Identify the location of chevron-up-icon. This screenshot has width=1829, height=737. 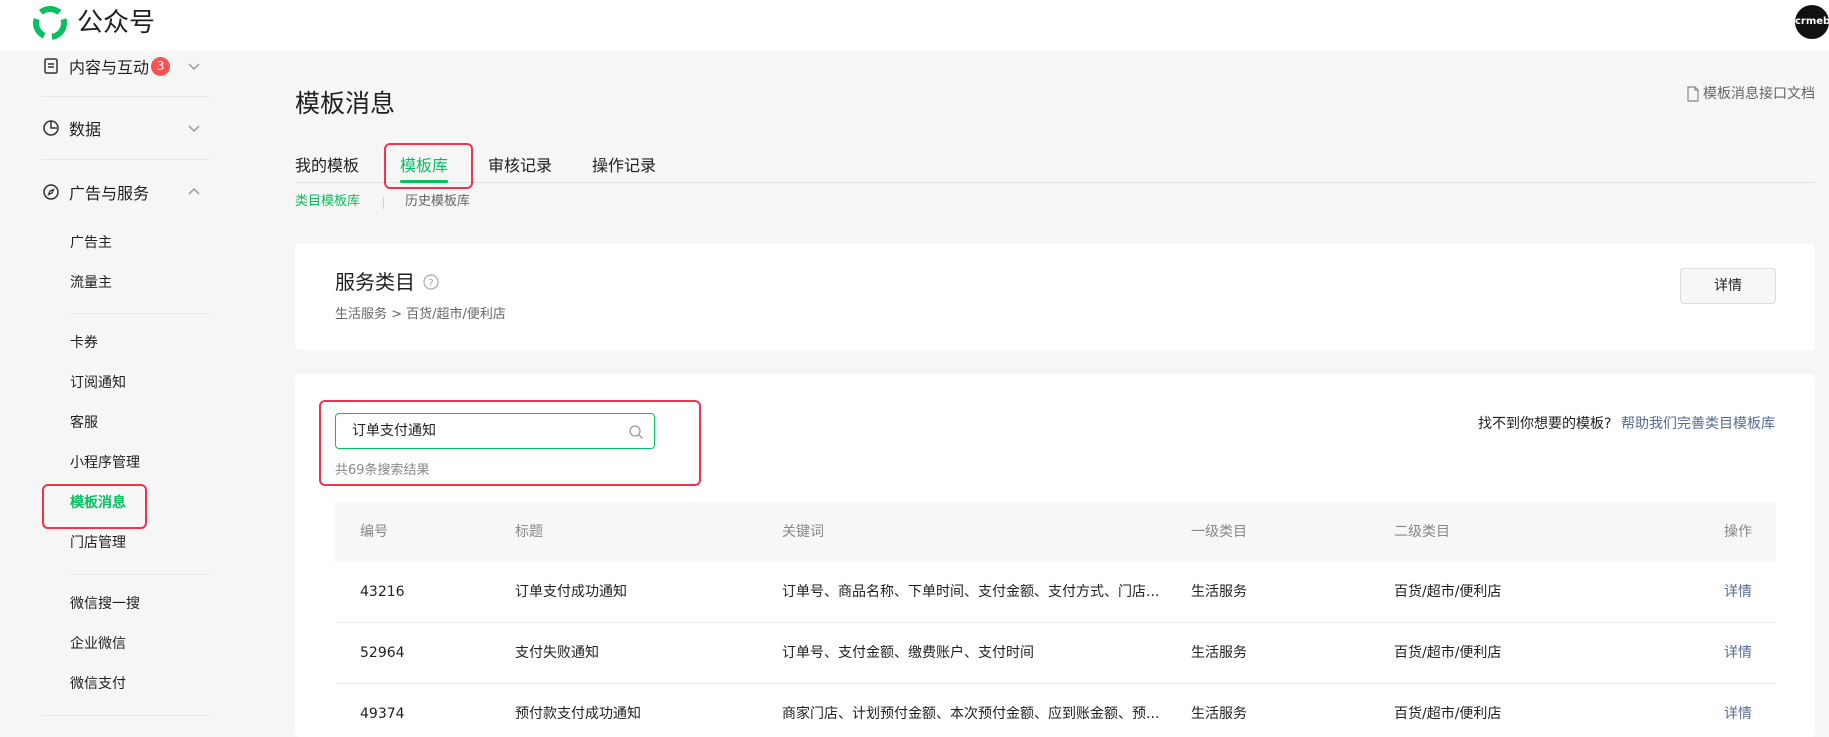
(194, 191).